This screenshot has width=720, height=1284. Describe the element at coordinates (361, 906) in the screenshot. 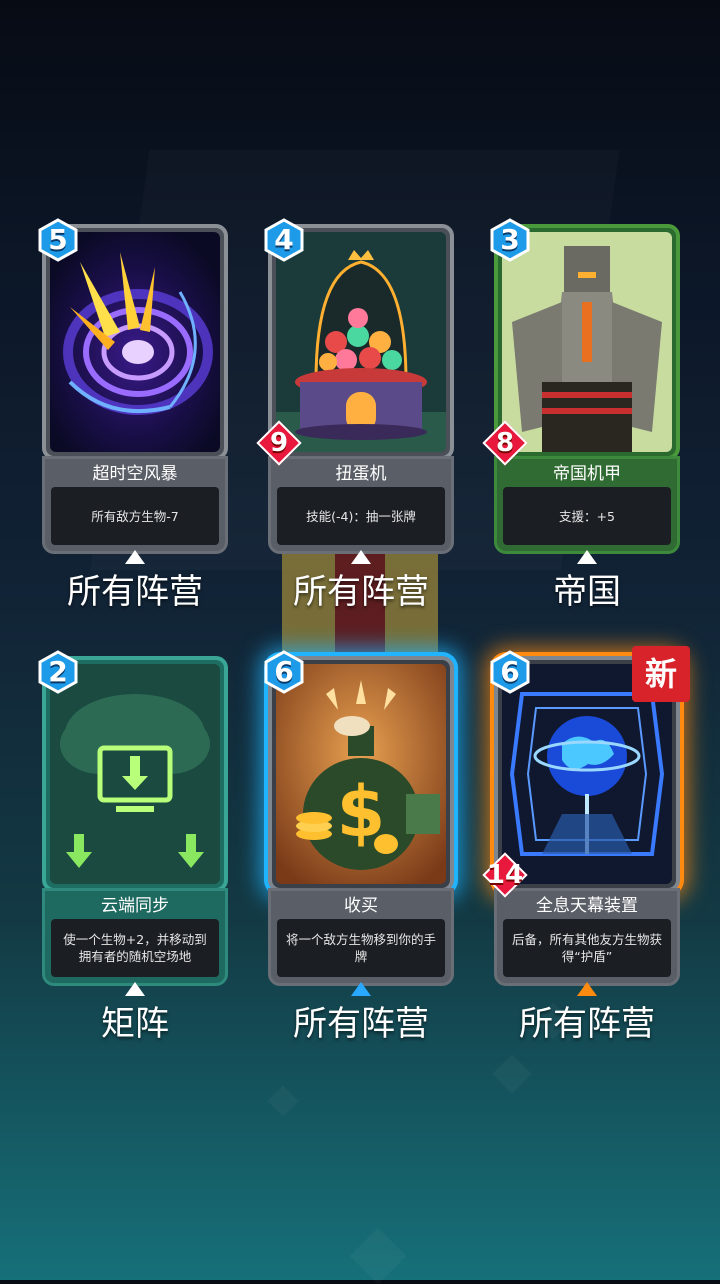

I see `card-name: 收买` at that location.